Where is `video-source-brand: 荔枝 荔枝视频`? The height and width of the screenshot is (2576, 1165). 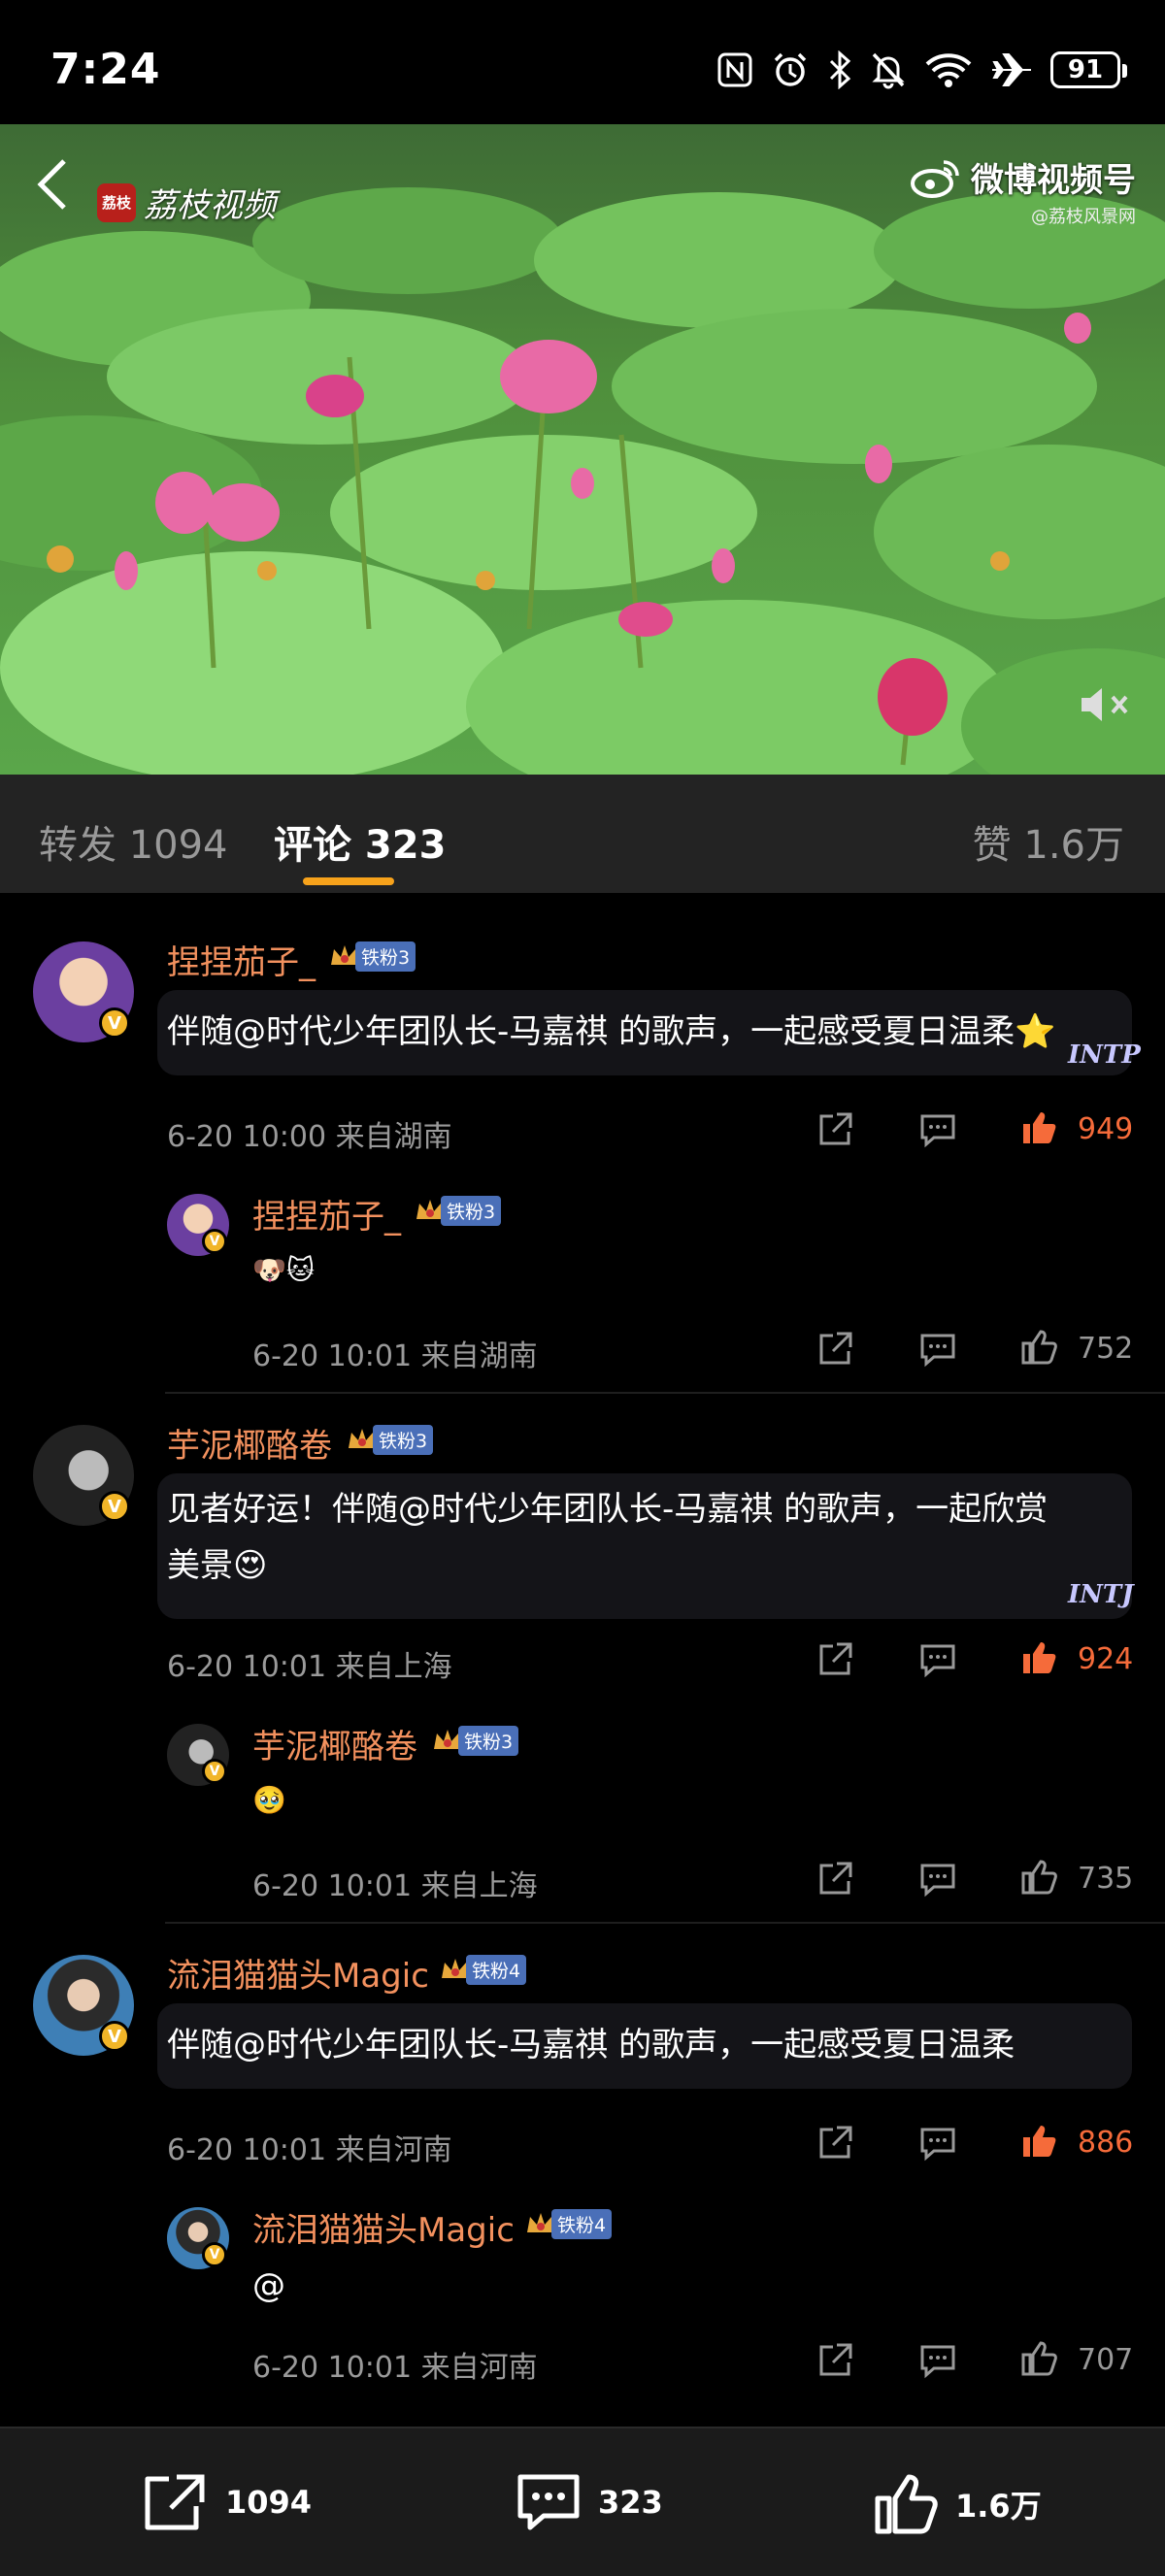 video-source-brand: 荔枝 荔枝视频 is located at coordinates (186, 202).